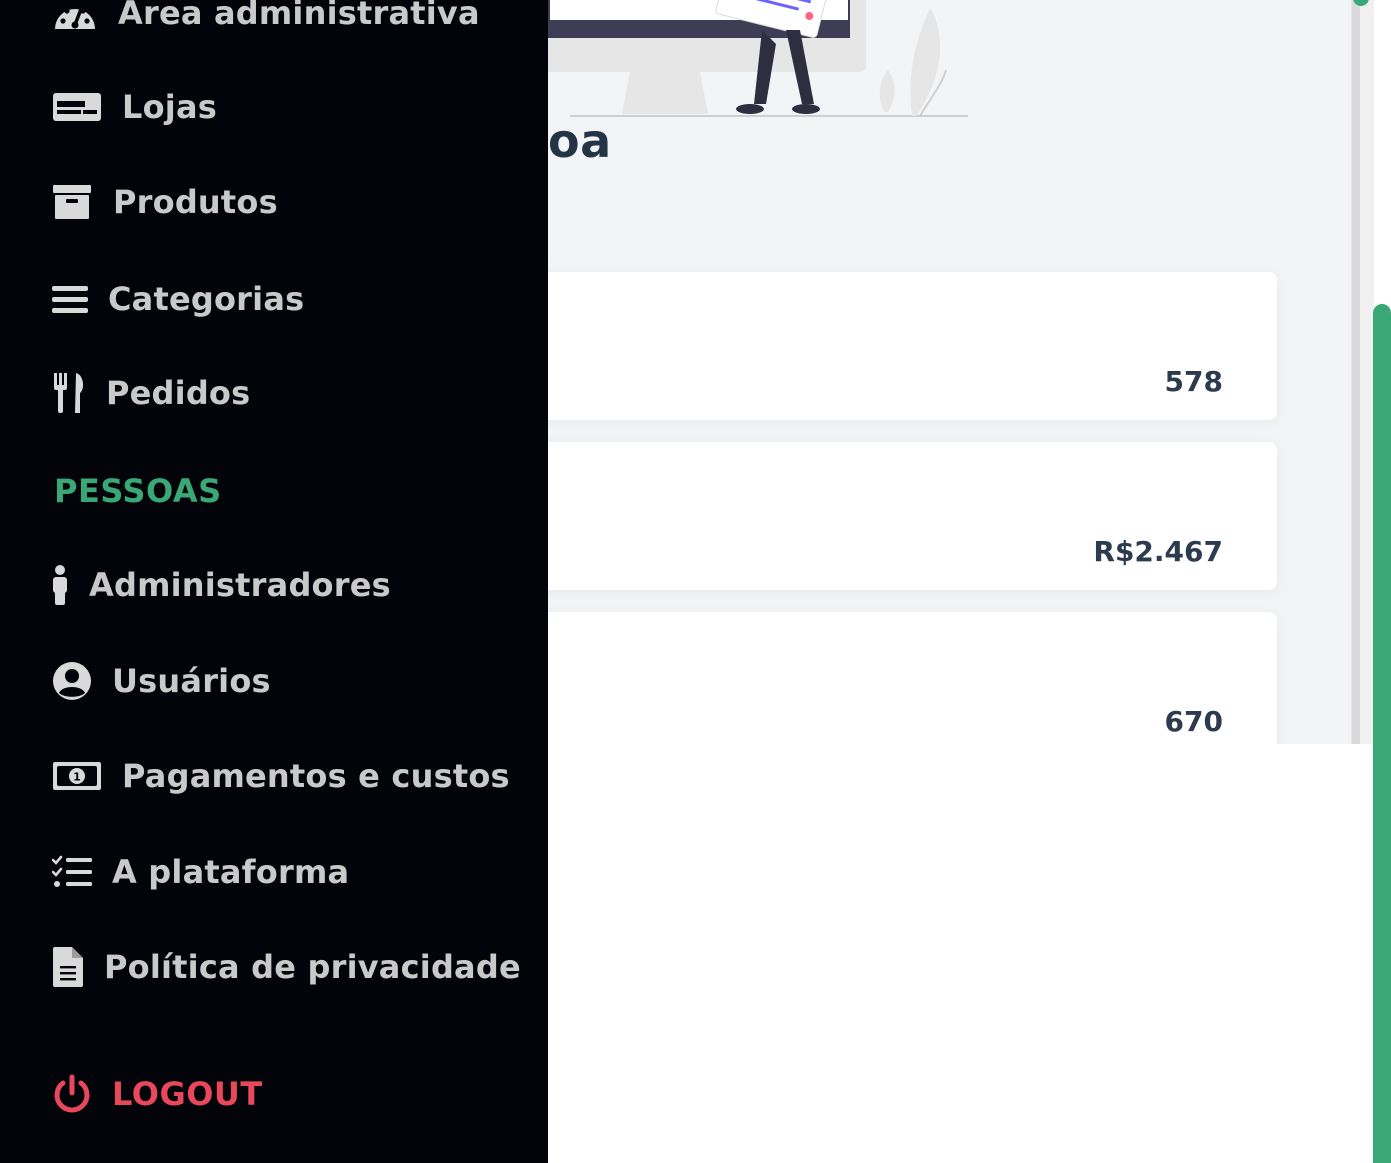  I want to click on sidebar-item-label: Área administrativa, so click(299, 16).